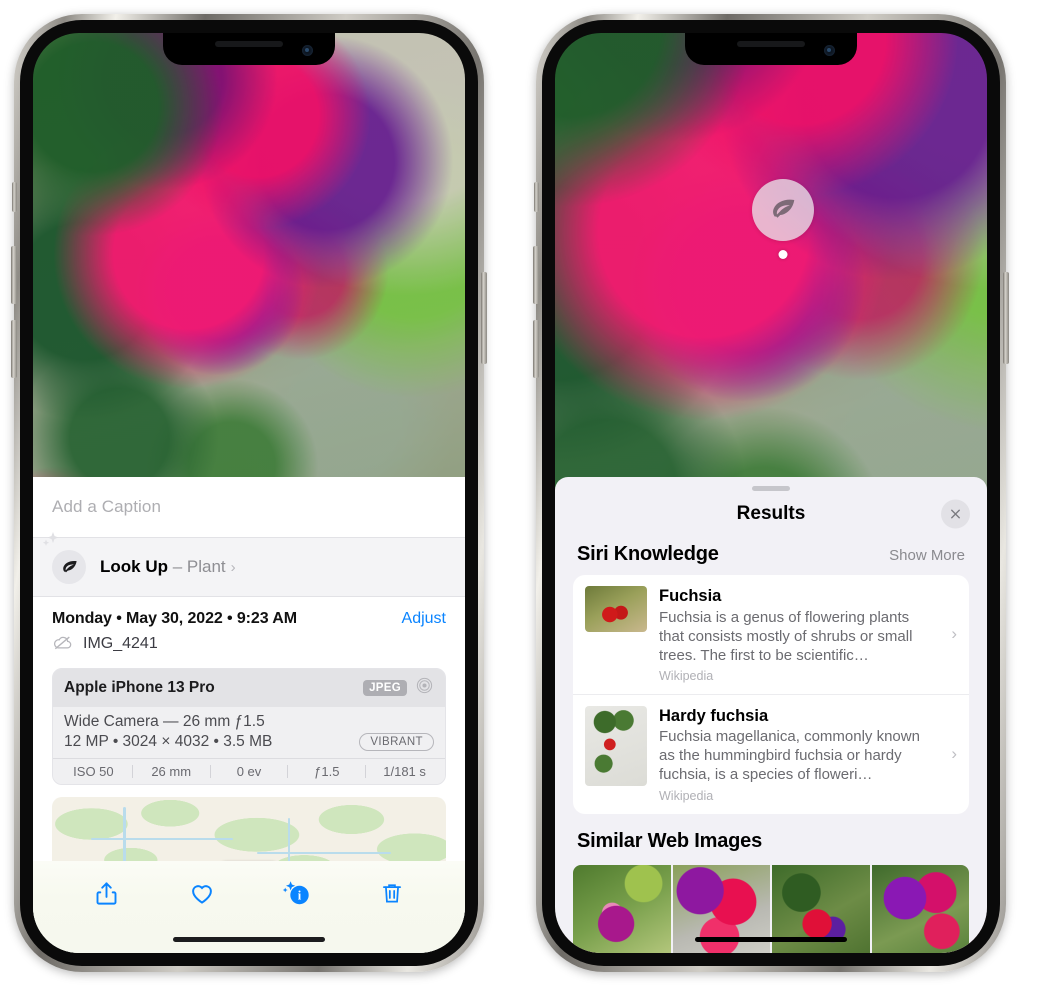 Image resolution: width=1055 pixels, height=985 pixels. I want to click on file-row: IMG_4241, so click(249, 644).